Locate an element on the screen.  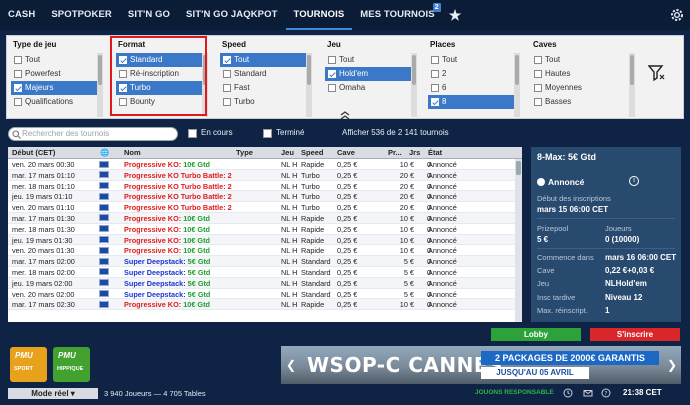
search-input: Rechercher des tournois is located at coordinates (93, 134).